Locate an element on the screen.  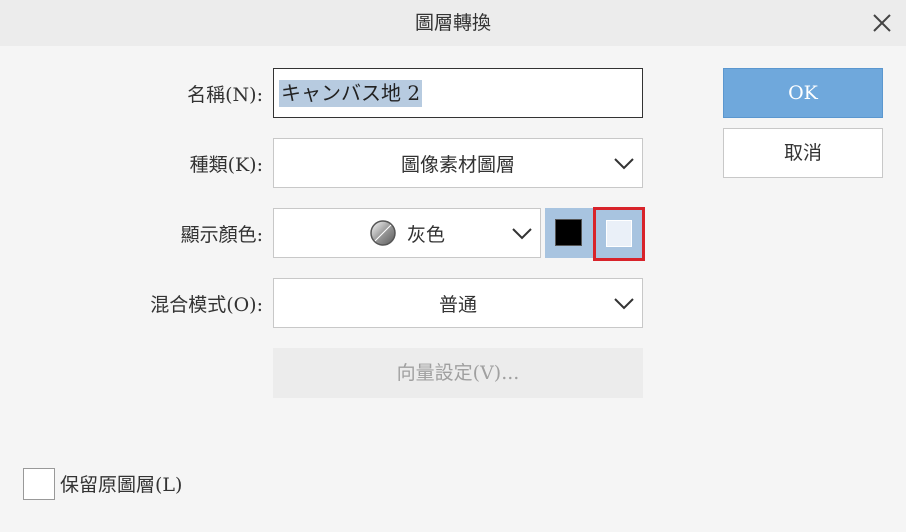
display-color-value-wrap: 灰色 is located at coordinates (407, 233).